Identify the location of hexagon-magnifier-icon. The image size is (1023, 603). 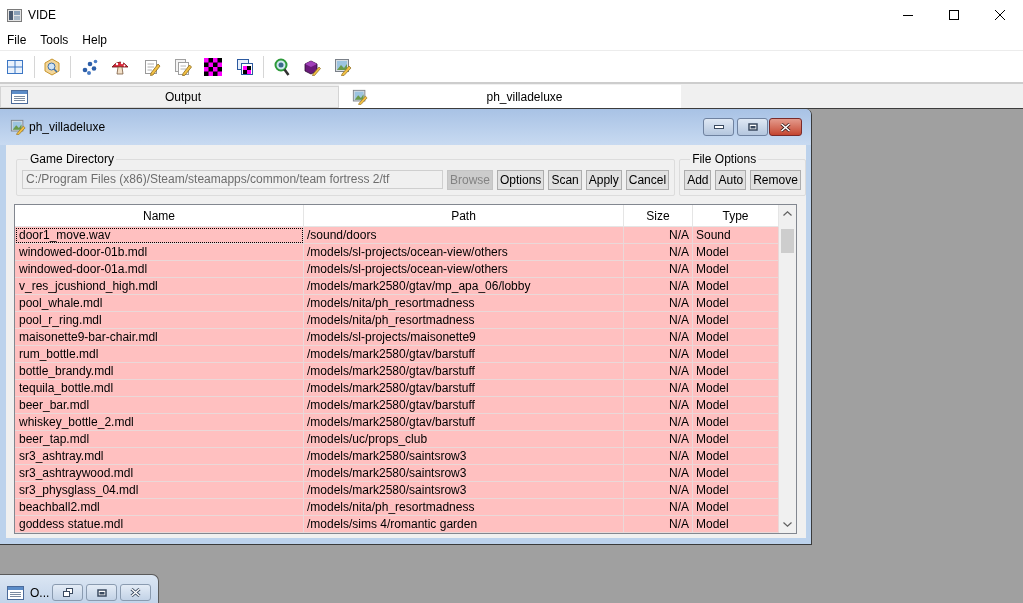
(52, 66).